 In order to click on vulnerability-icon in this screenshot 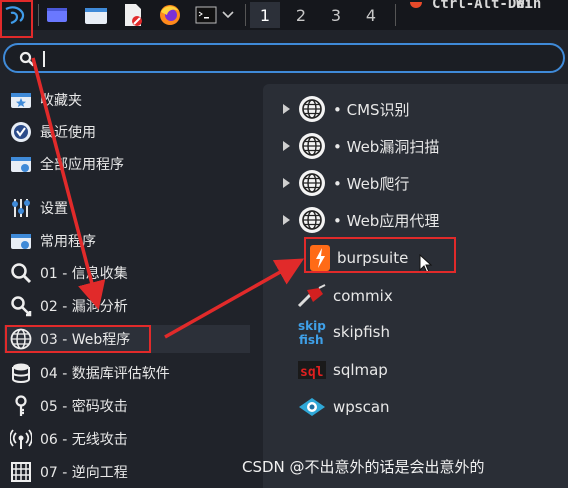, I will do `click(21, 306)`.